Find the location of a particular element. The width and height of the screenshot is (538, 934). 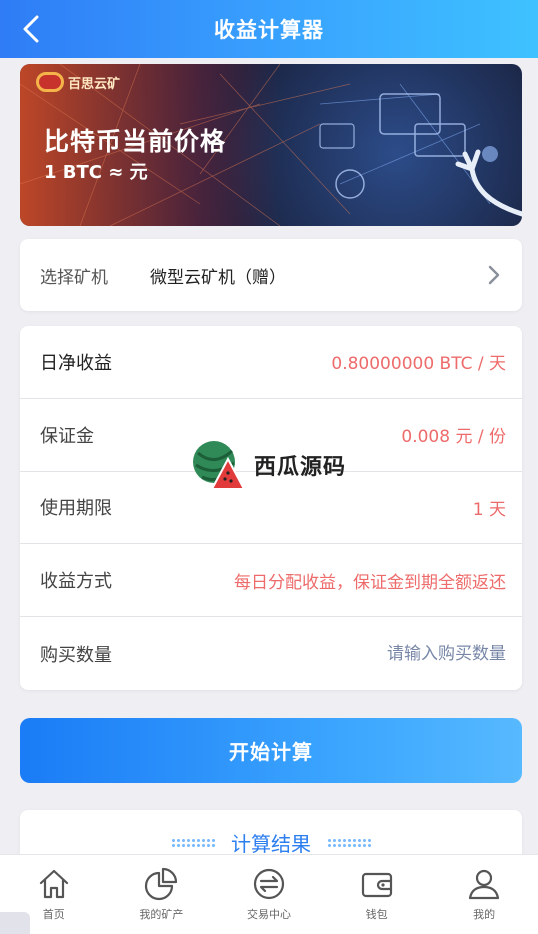

tab-wallet-label: 钱包 is located at coordinates (376, 914).